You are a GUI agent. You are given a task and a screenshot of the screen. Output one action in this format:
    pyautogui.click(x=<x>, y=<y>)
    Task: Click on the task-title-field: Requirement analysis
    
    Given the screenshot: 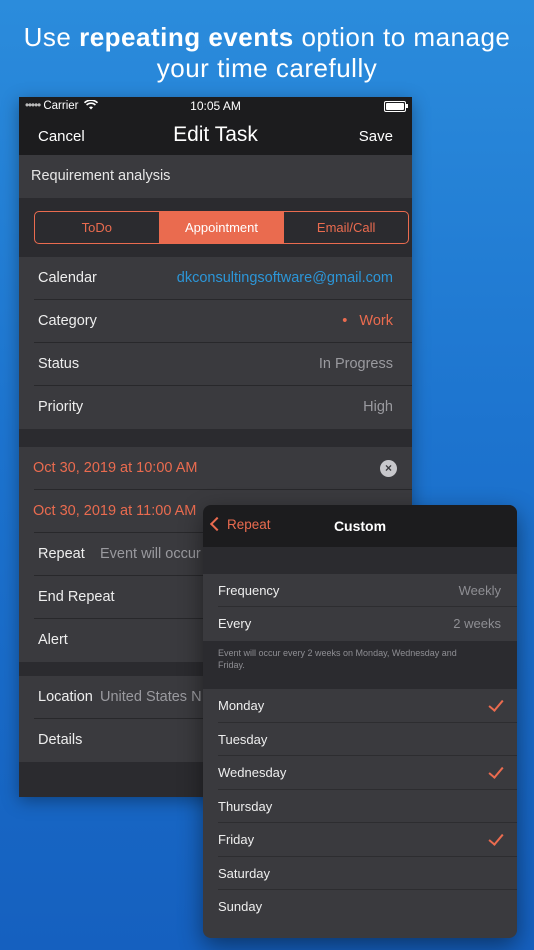 What is the action you would take?
    pyautogui.click(x=215, y=176)
    